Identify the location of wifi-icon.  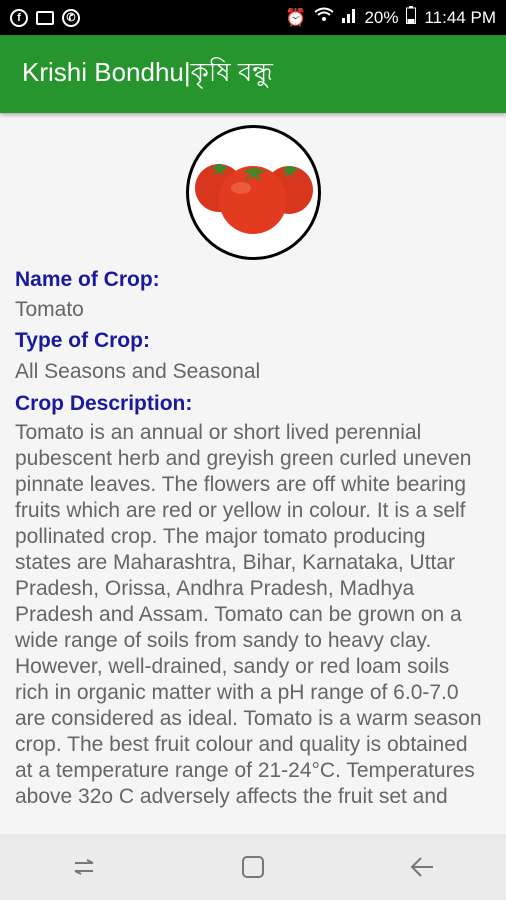
(324, 17).